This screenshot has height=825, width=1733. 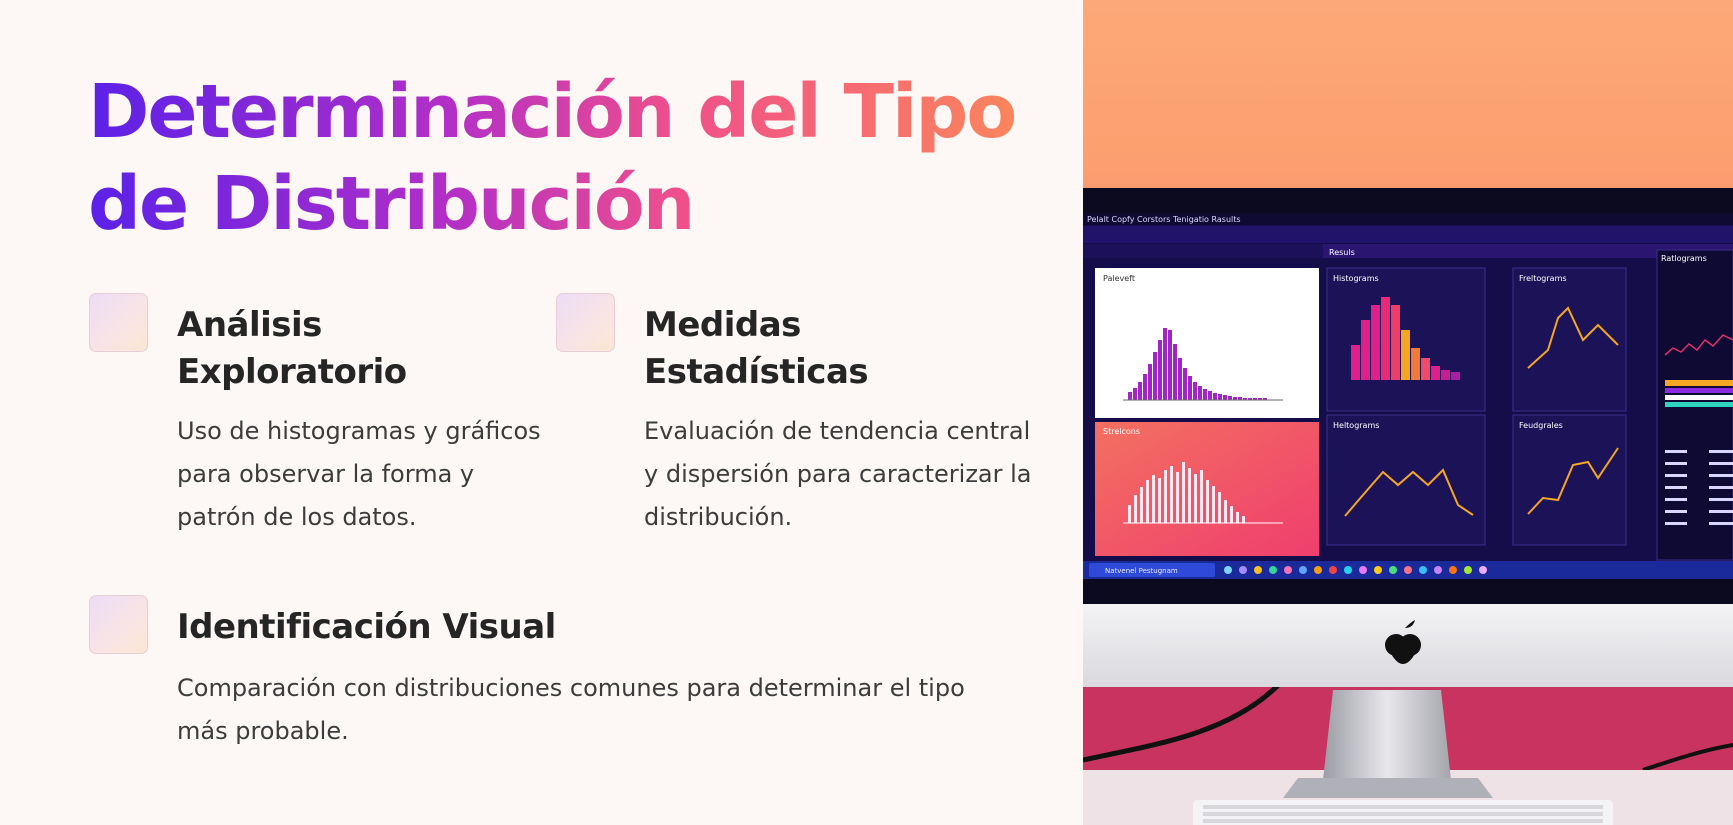 What do you see at coordinates (1406, 480) in the screenshot?
I see `panel-heltograms` at bounding box center [1406, 480].